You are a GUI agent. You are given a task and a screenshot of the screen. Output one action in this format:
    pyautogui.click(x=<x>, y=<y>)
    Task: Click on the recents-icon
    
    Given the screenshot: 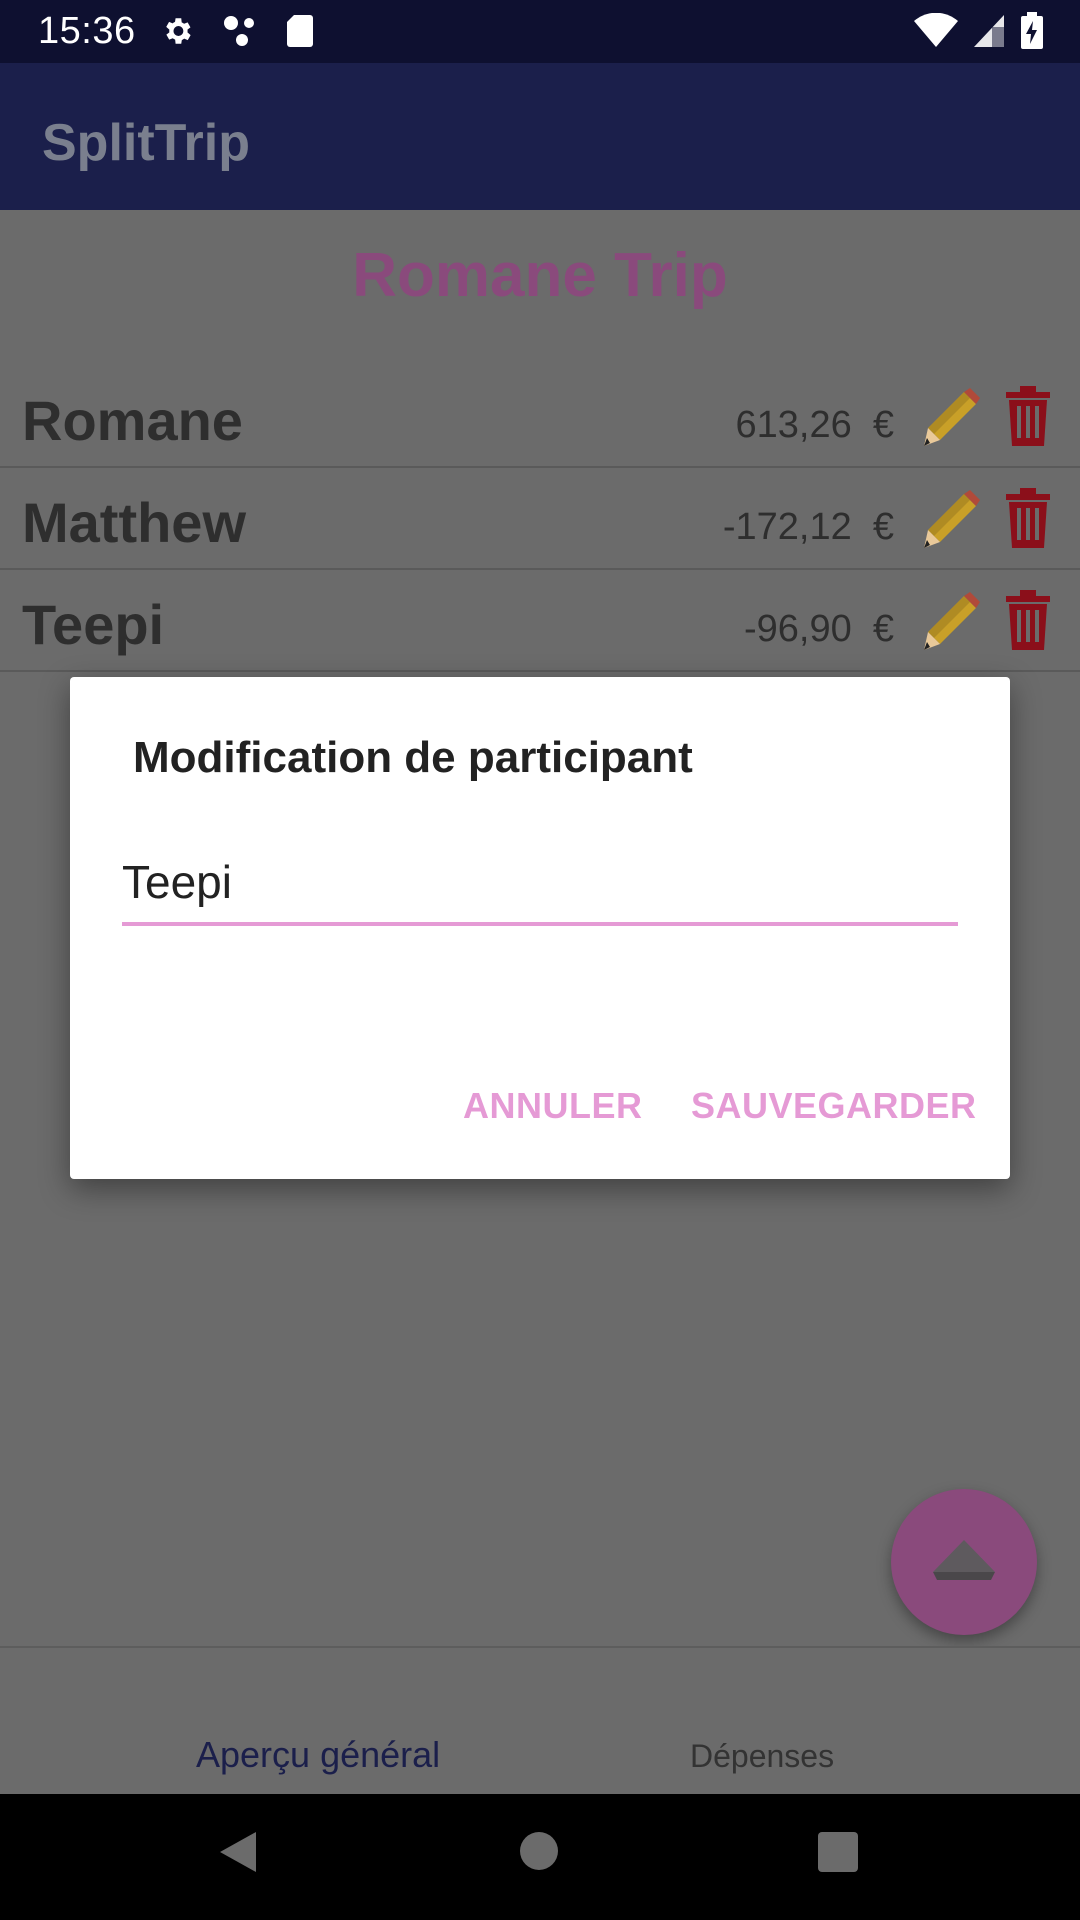 What is the action you would take?
    pyautogui.click(x=838, y=1852)
    